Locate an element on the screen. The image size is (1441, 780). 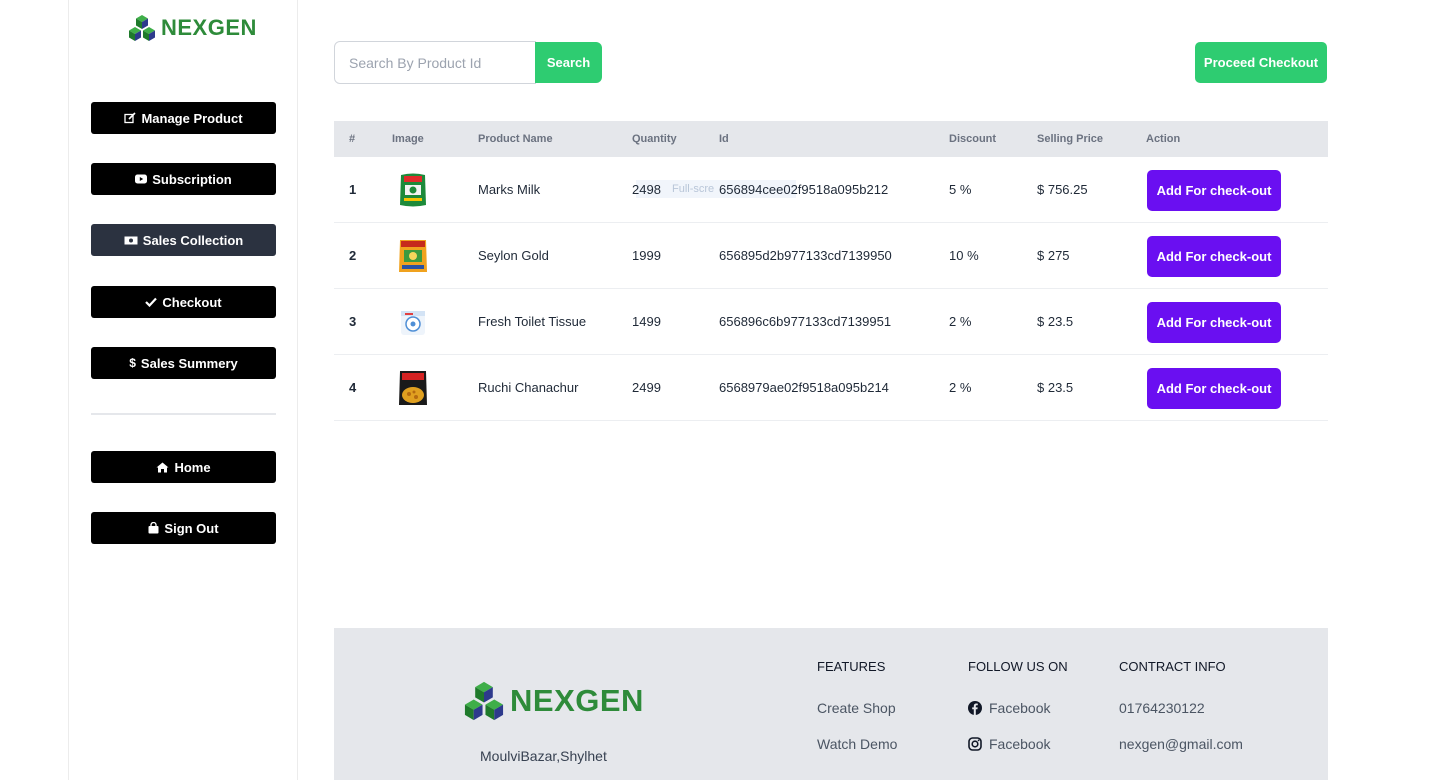
product-discount: 10 % is located at coordinates (964, 255).